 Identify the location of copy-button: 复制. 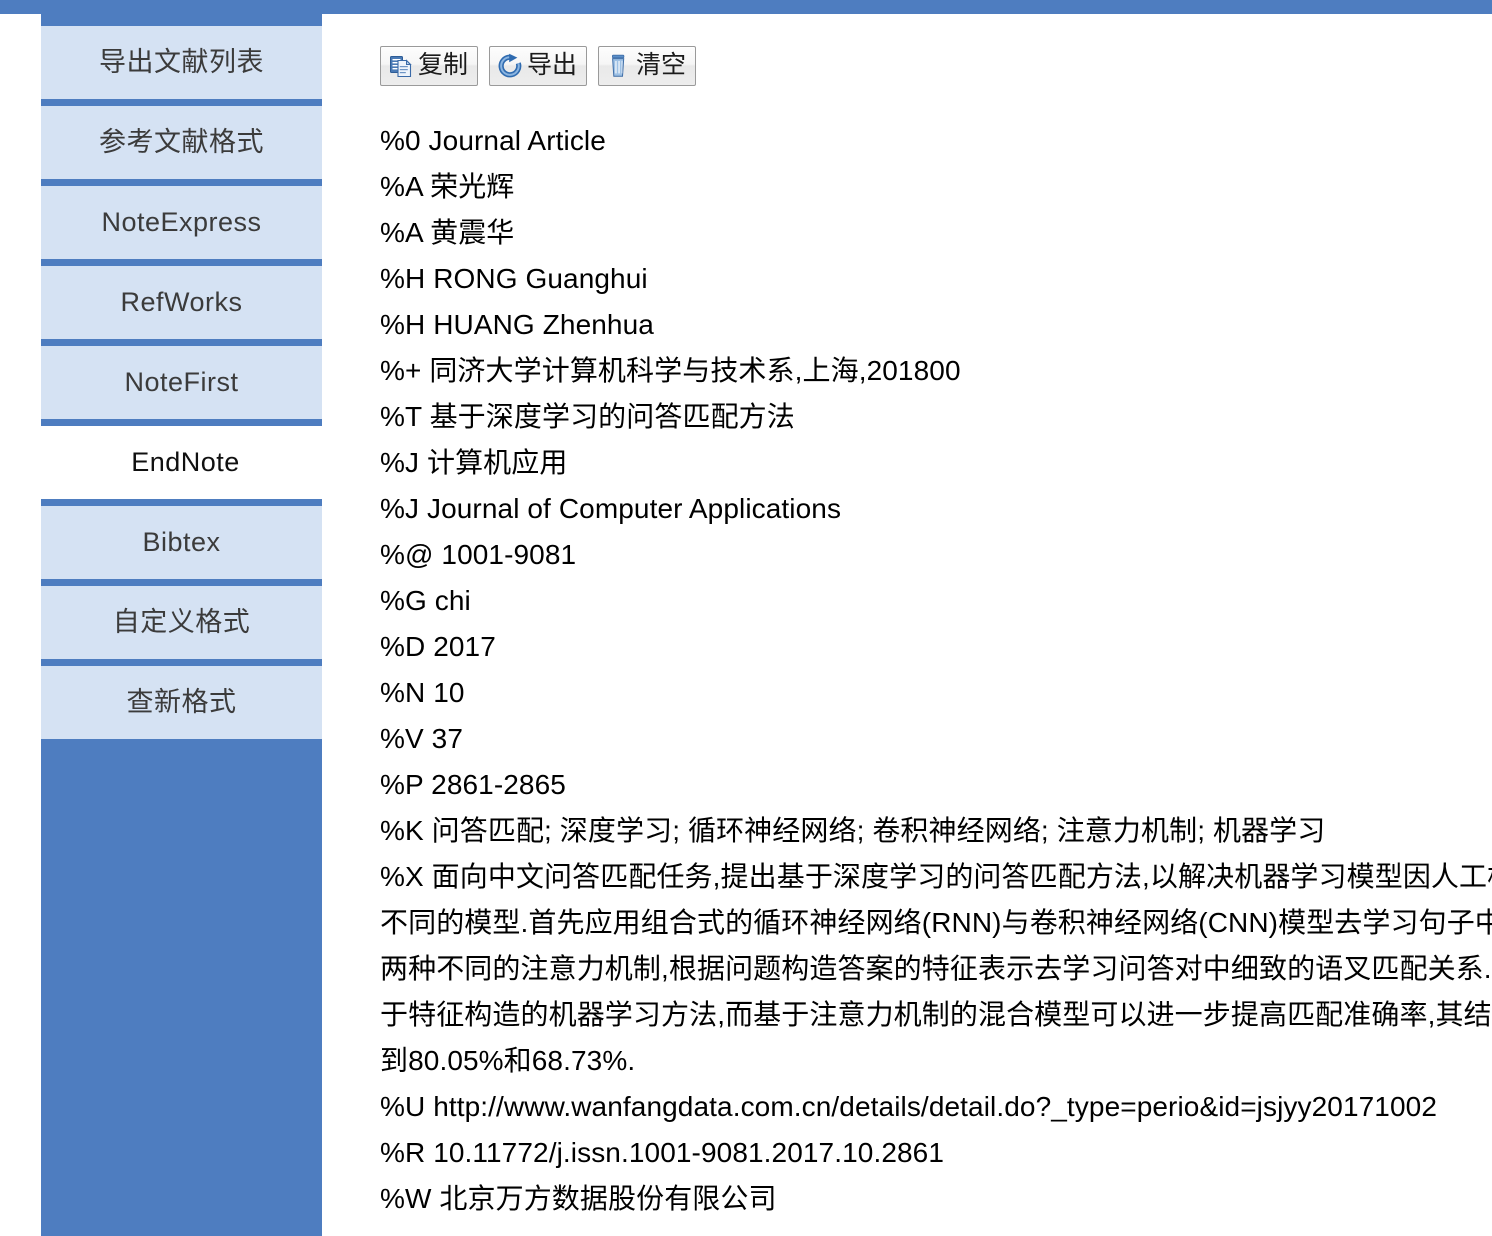
(429, 66).